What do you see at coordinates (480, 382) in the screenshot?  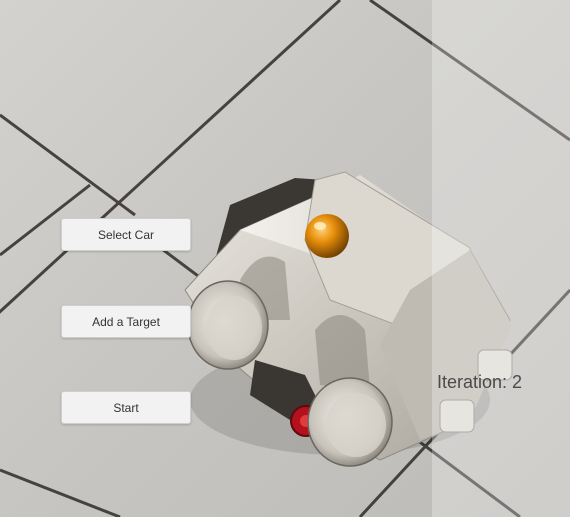 I see `iteration-counter: Iteration: 2` at bounding box center [480, 382].